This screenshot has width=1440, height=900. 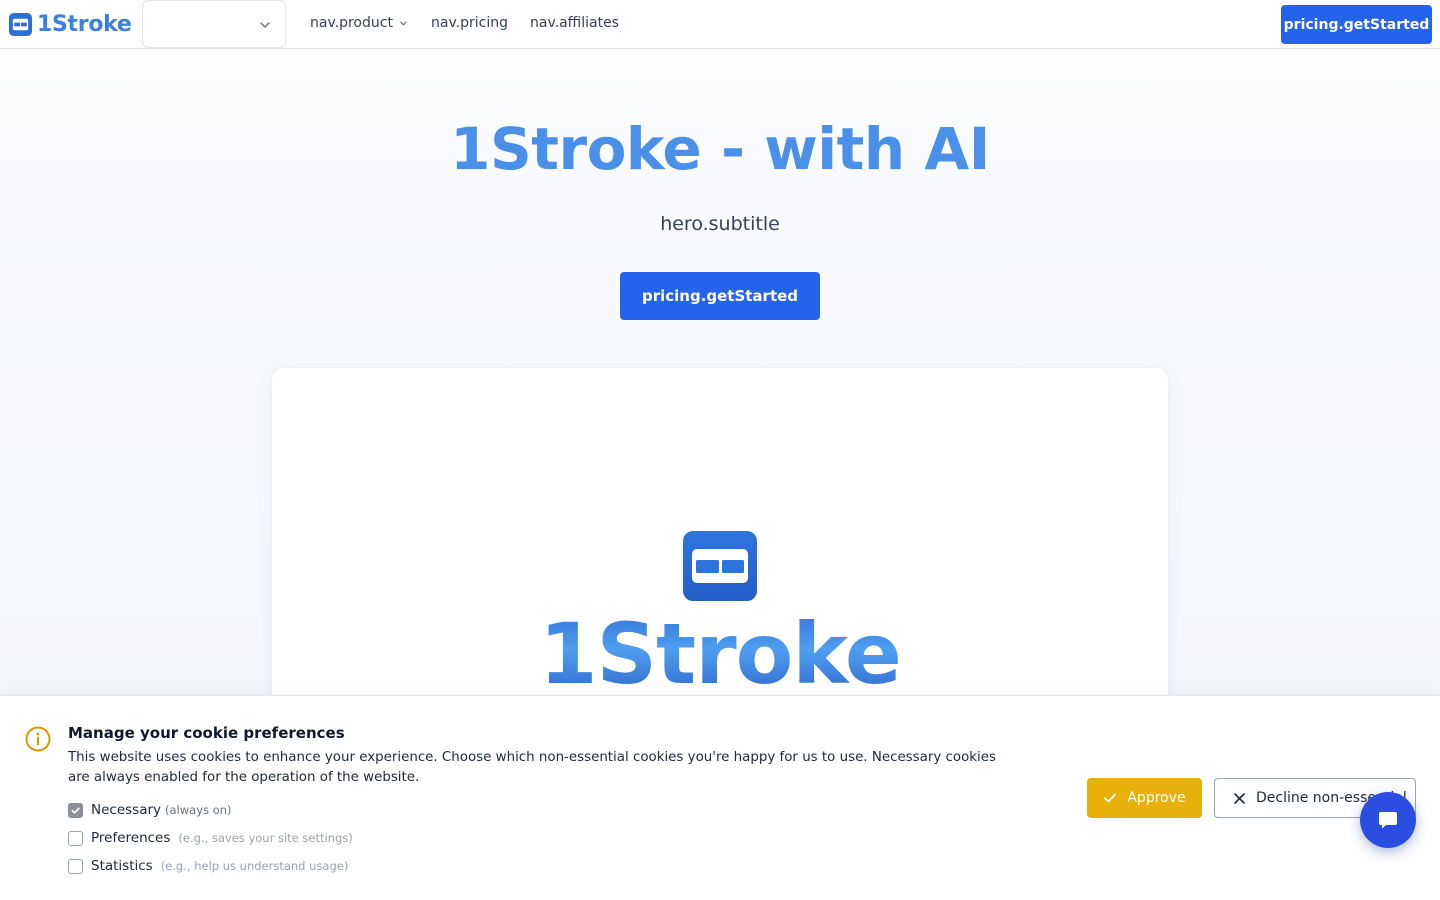 I want to click on brand-name: 1Stroke, so click(x=84, y=24).